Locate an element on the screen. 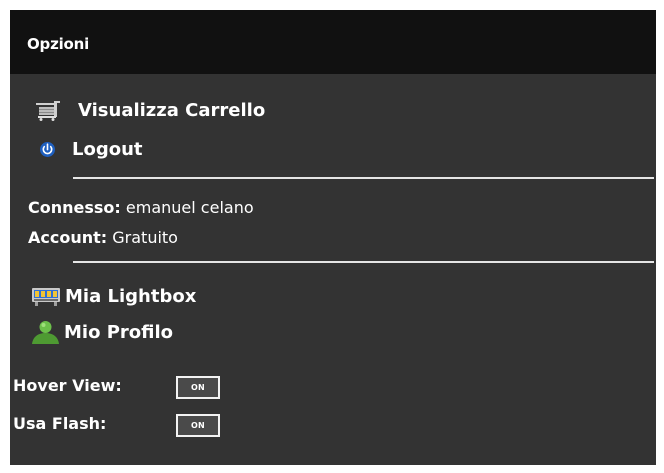 The width and height of the screenshot is (664, 473). cart-icon is located at coordinates (48, 110).